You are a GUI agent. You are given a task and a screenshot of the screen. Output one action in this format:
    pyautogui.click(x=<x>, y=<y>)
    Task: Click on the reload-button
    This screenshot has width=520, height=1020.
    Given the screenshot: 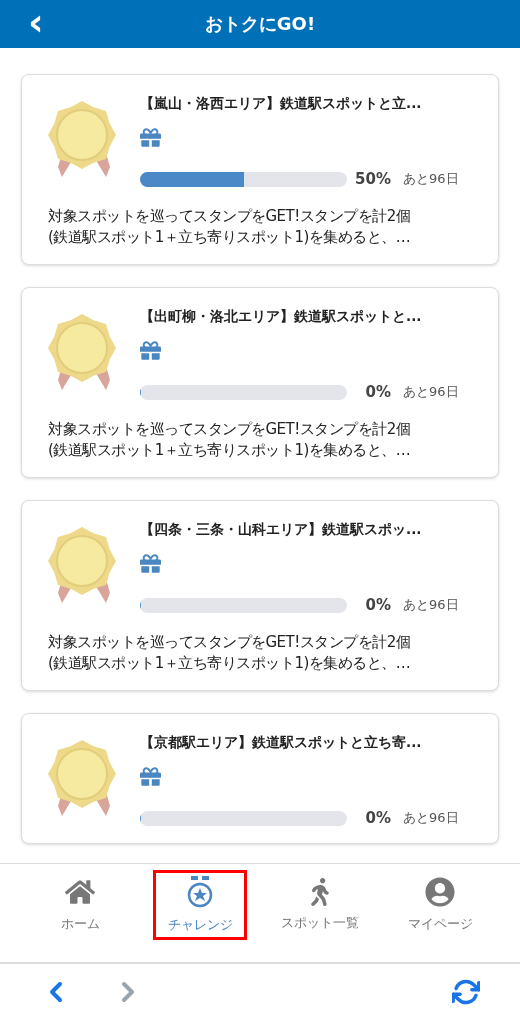 What is the action you would take?
    pyautogui.click(x=466, y=992)
    